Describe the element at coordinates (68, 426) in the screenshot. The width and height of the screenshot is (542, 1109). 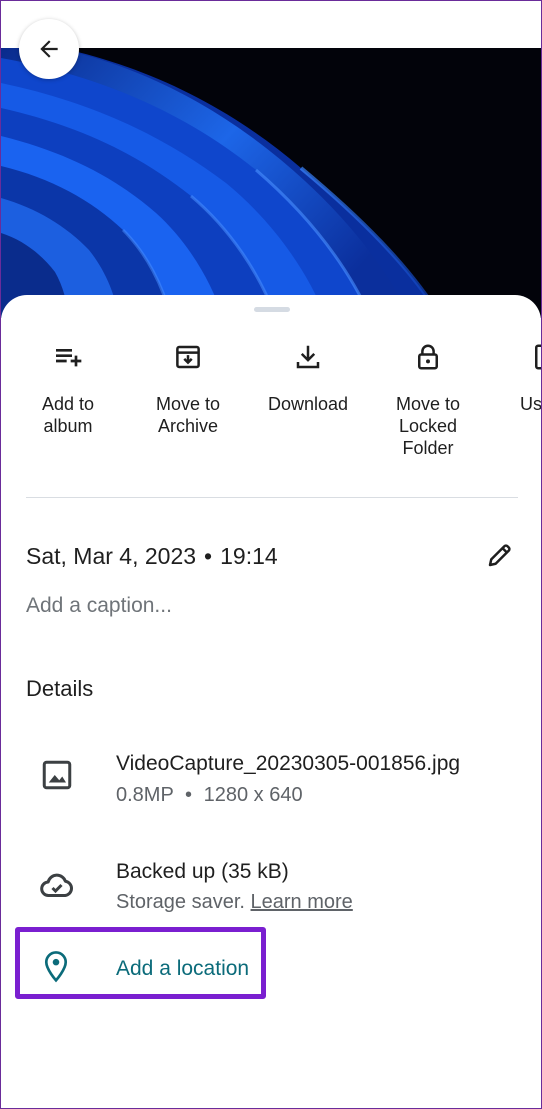
I see `action-label: album` at that location.